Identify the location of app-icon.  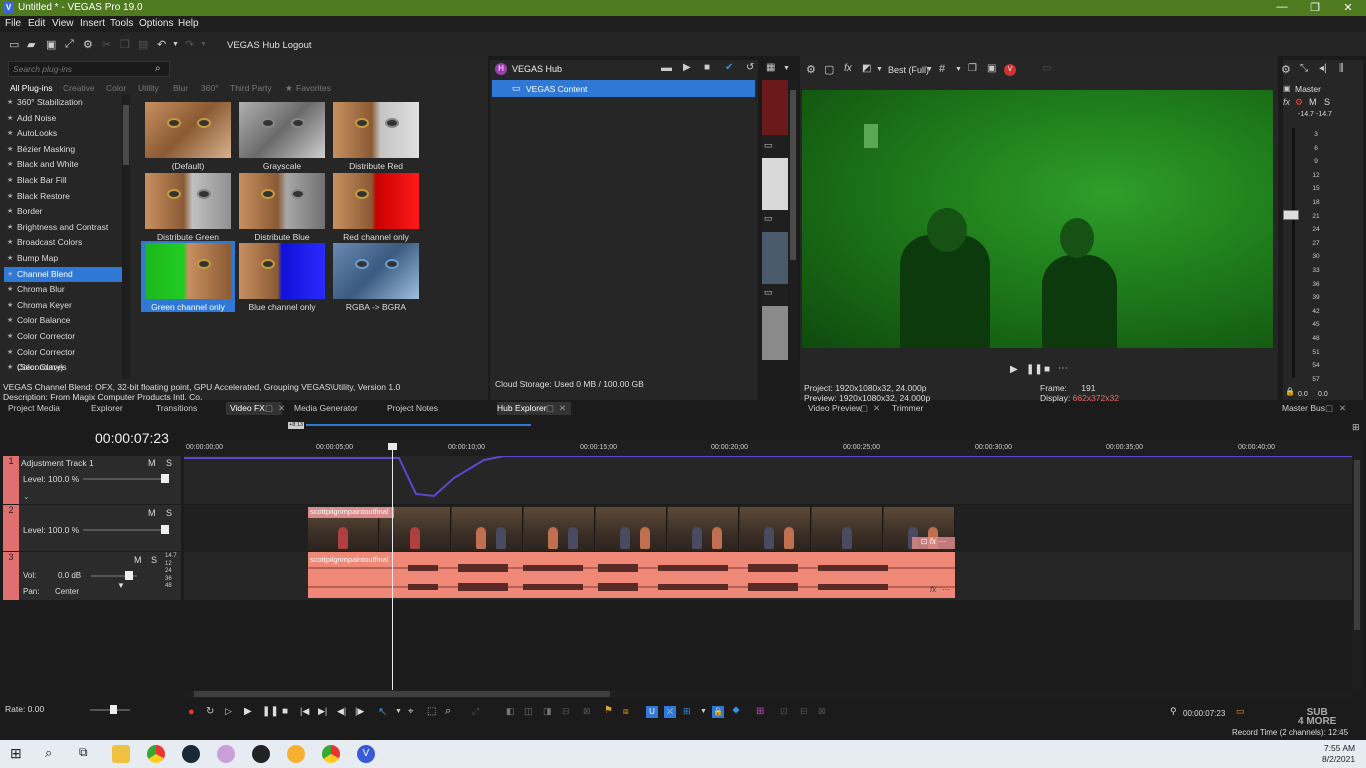
(226, 754).